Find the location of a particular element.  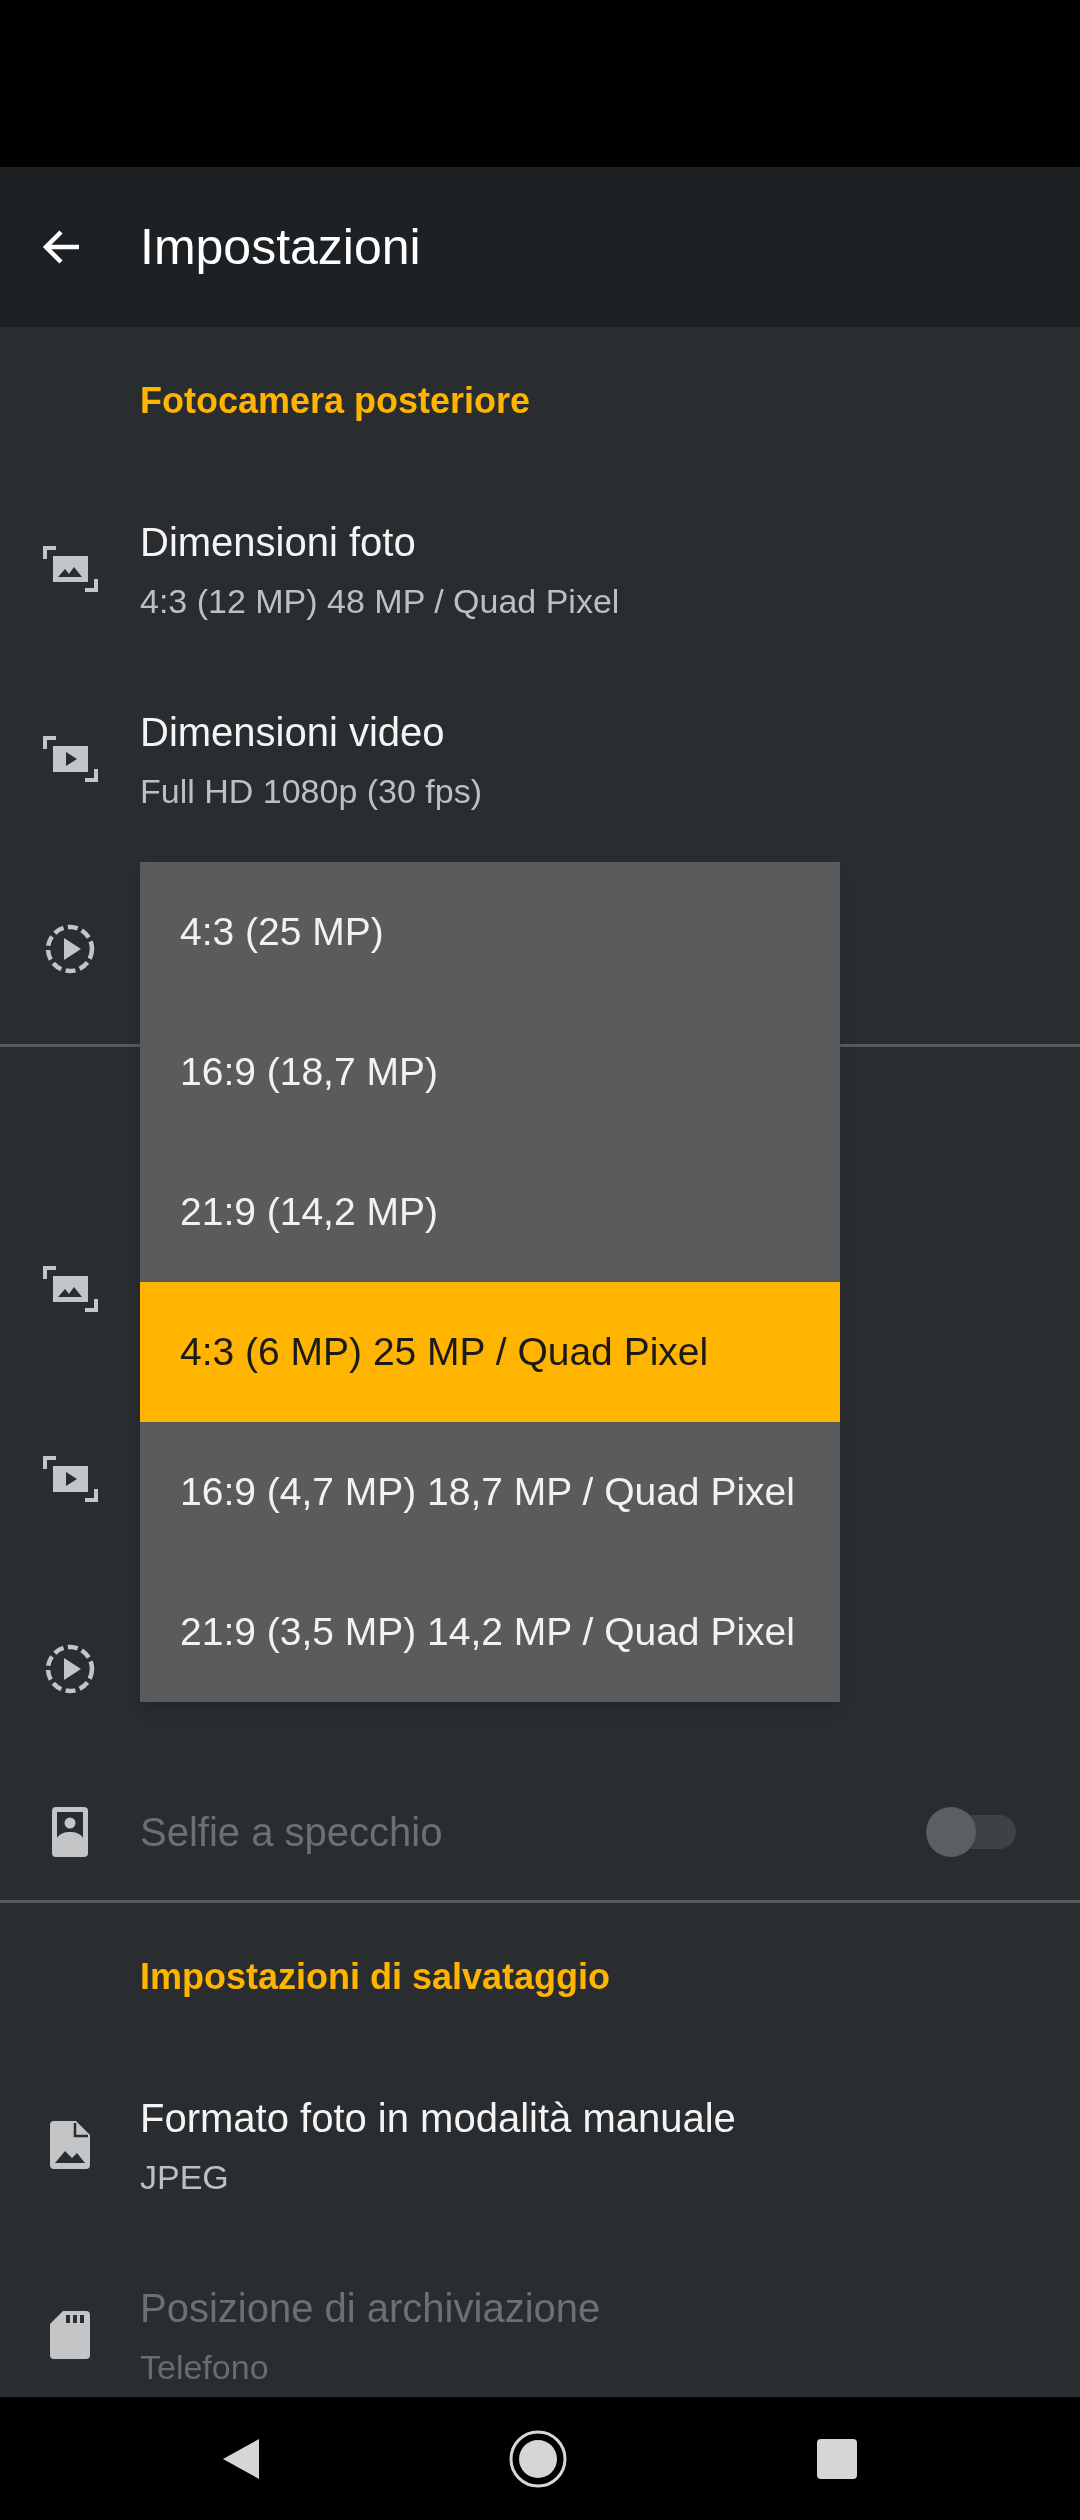

back-icon is located at coordinates (241, 2458).